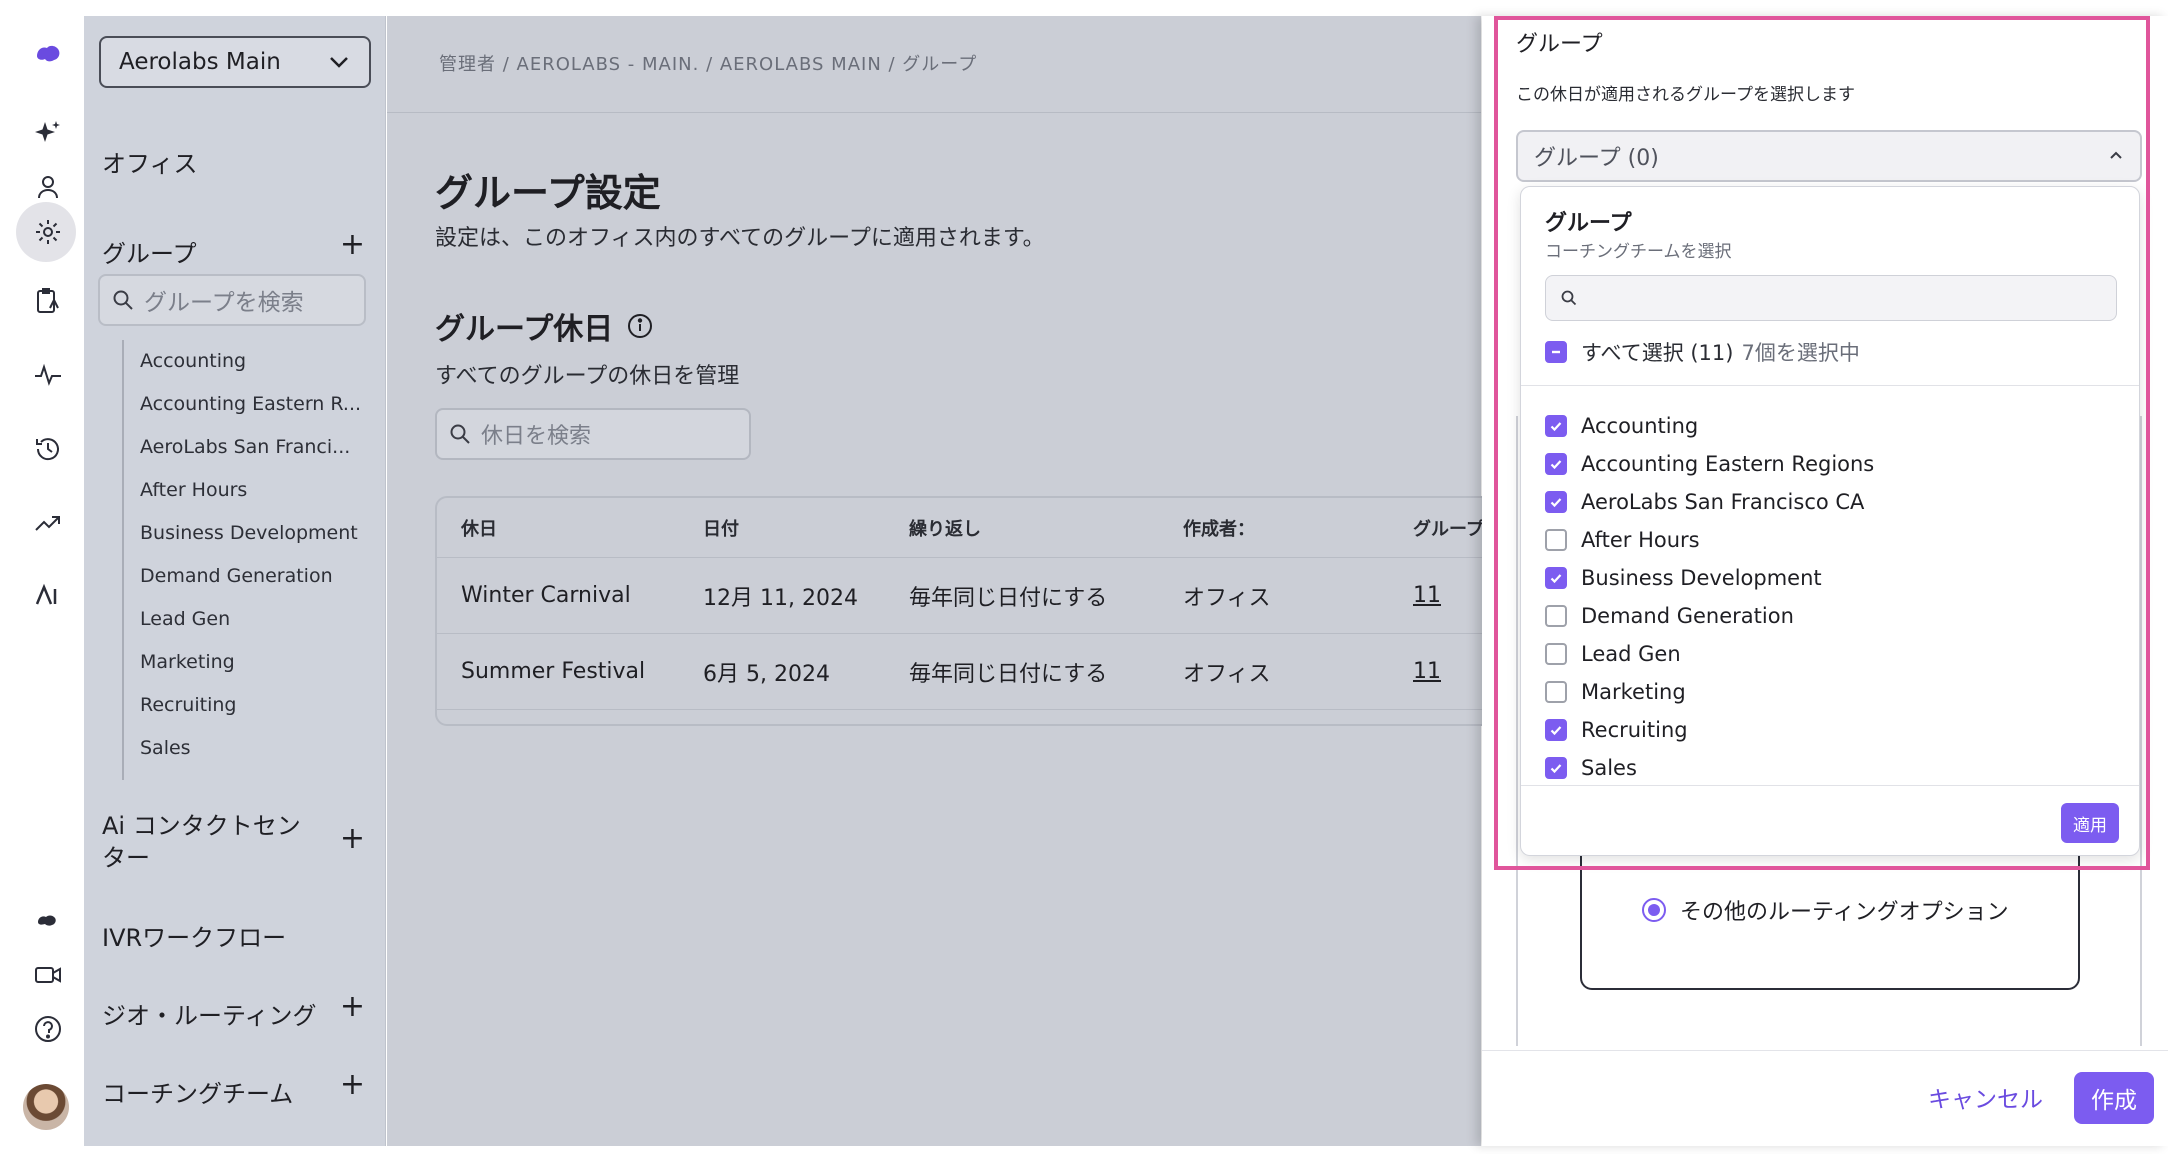  Describe the element at coordinates (149, 251) in the screenshot. I see `sidebar-section-groups: グループ` at that location.